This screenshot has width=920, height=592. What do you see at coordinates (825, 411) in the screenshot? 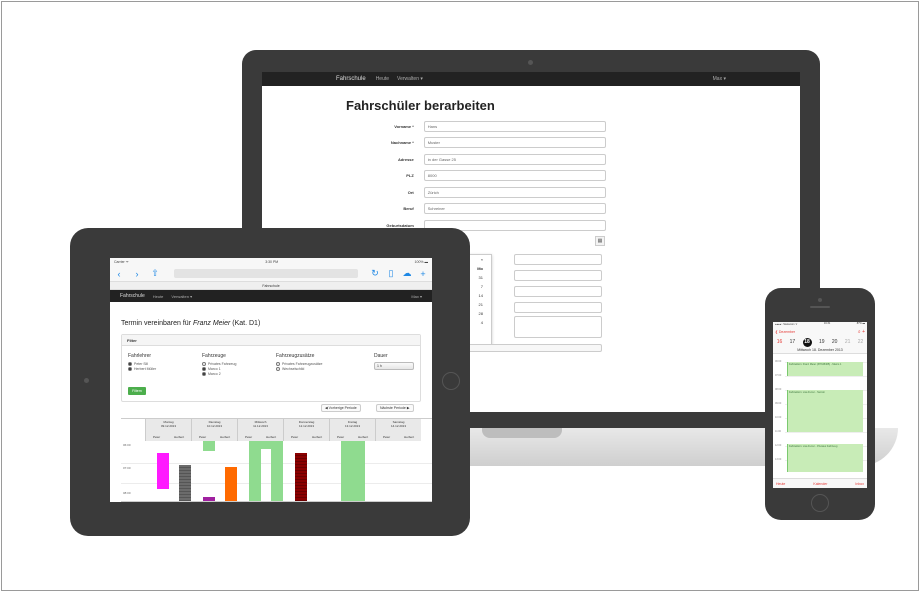
I see `calendar-event: Fahrlektion: Lisa Furrer - Suzuki` at bounding box center [825, 411].